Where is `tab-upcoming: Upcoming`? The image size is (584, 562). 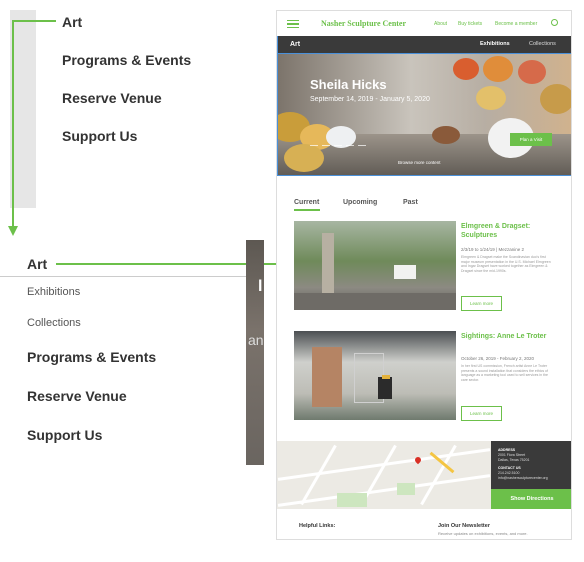 tab-upcoming: Upcoming is located at coordinates (360, 202).